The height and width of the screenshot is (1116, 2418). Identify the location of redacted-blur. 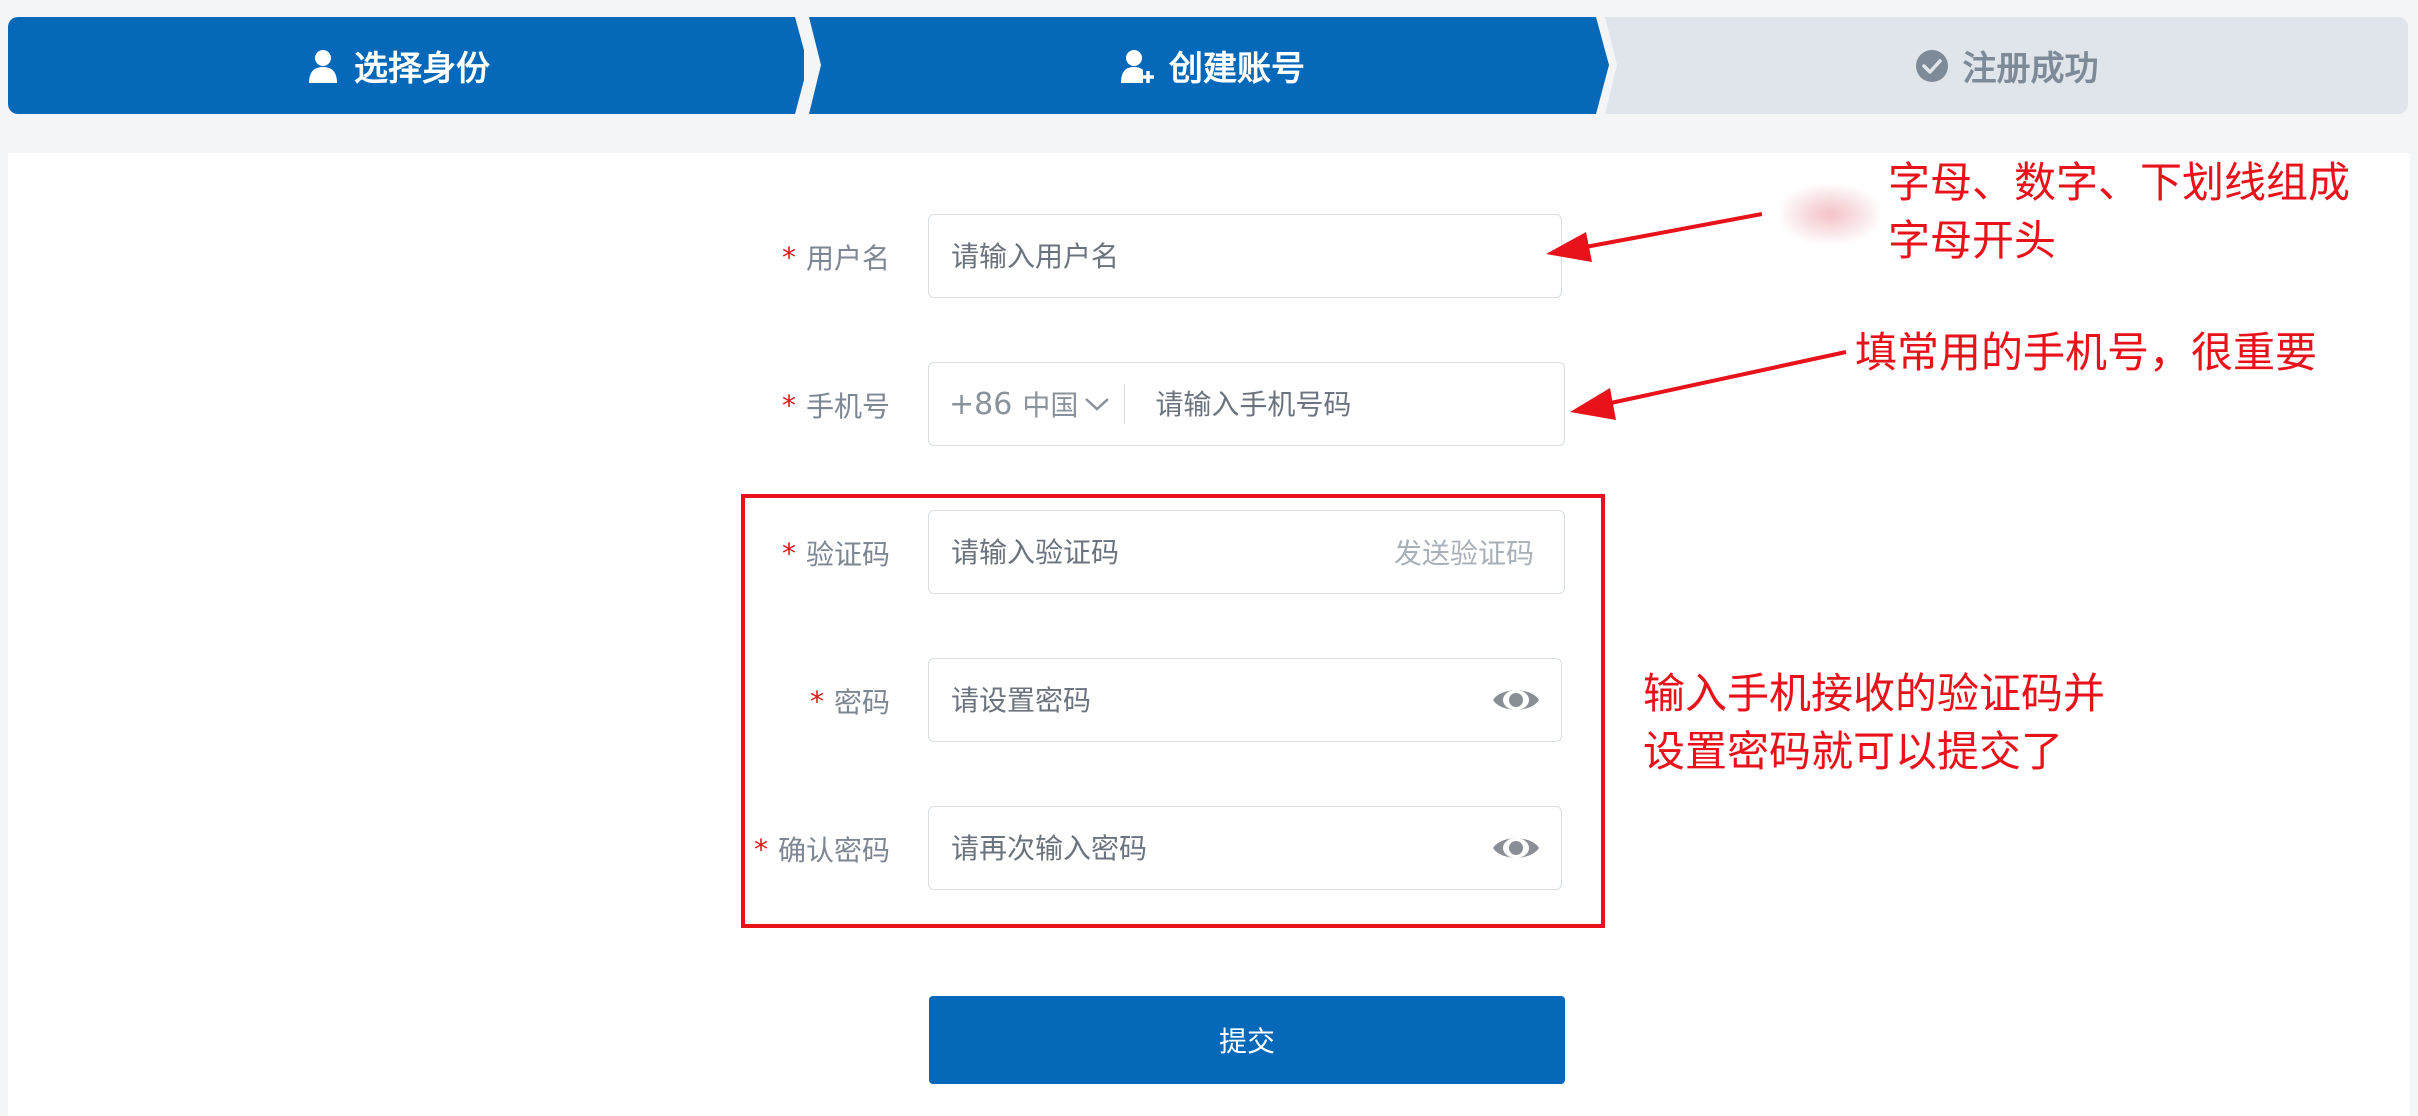
(1830, 214).